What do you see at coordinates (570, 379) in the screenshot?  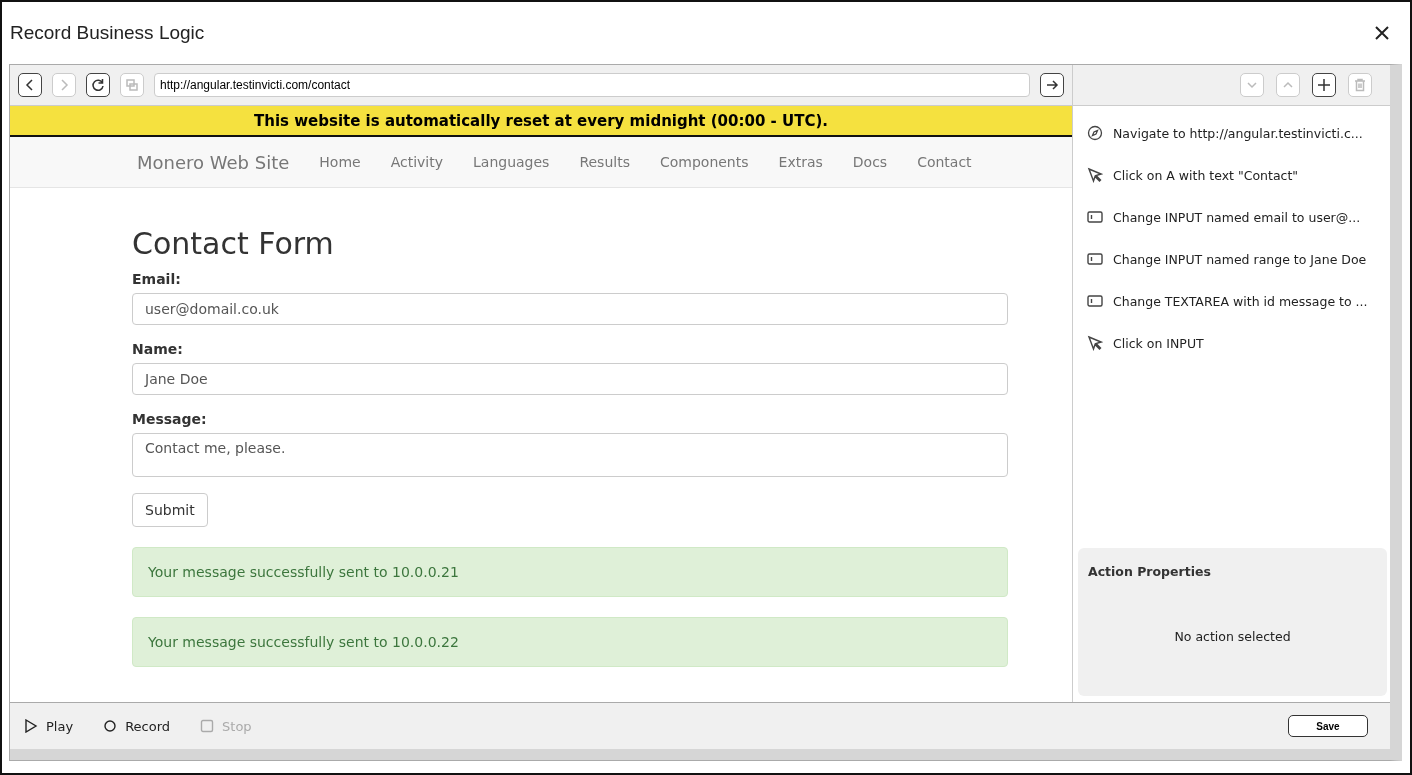 I see `input-field: Jane Doe` at bounding box center [570, 379].